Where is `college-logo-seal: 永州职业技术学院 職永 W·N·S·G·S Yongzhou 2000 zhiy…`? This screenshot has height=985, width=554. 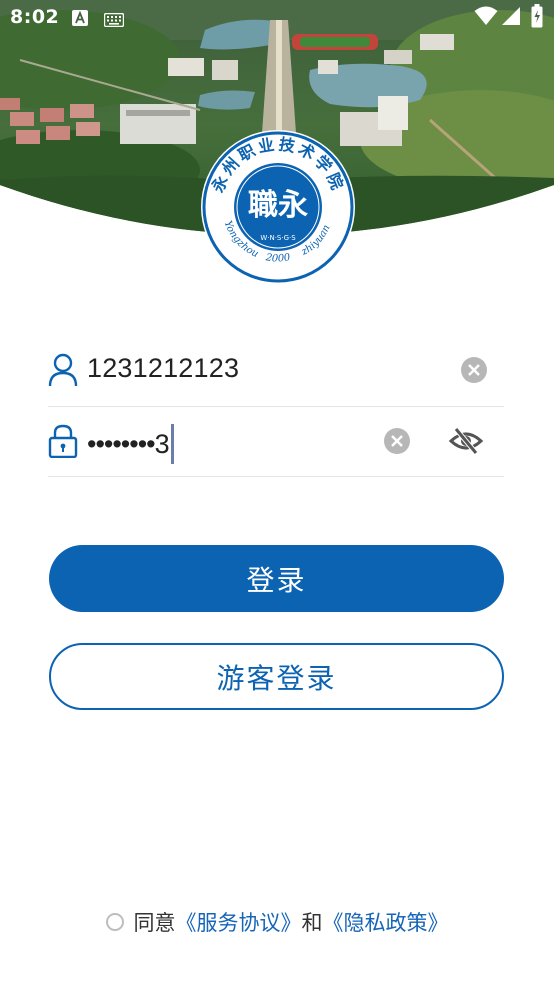
college-logo-seal: 永州职业技术学院 職永 W·N·S·G·S Yongzhou 2000 zhiy… is located at coordinates (278, 207).